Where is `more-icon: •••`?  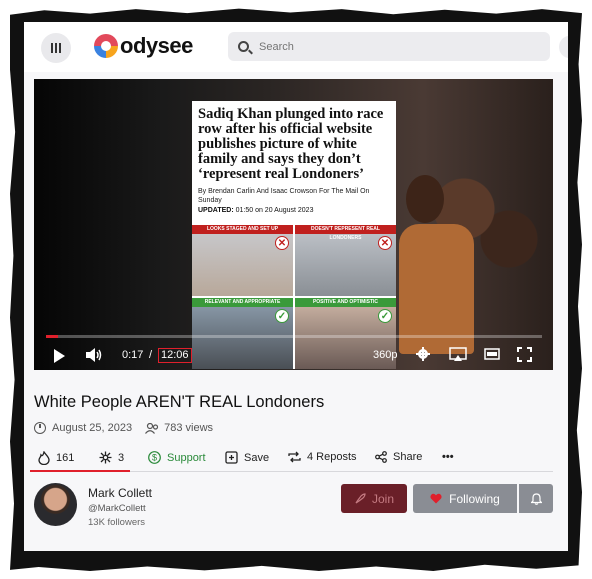
more-icon: ••• is located at coordinates (448, 457).